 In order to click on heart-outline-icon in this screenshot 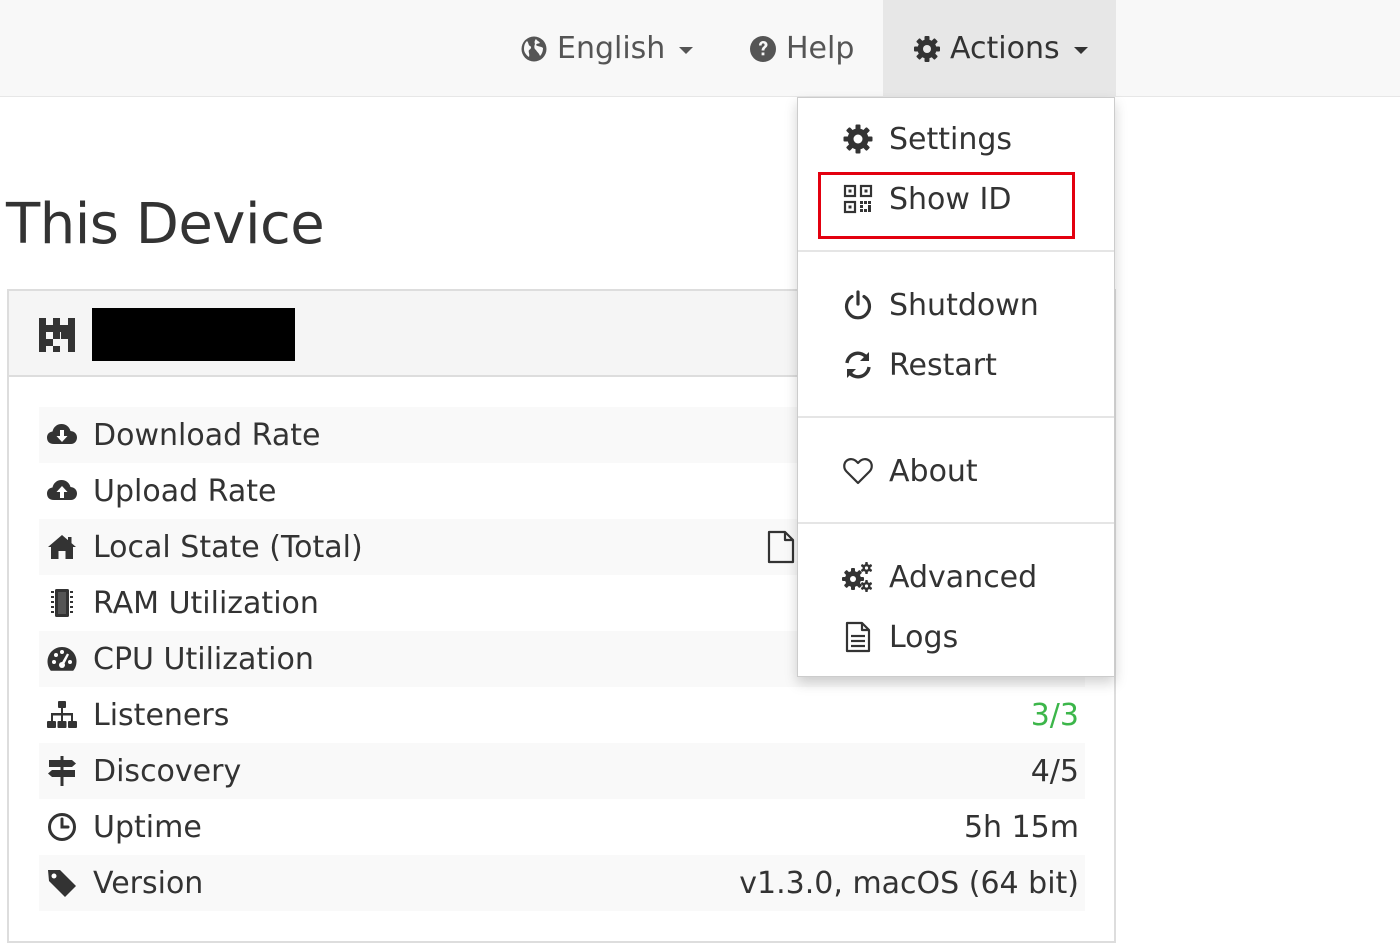, I will do `click(858, 471)`.